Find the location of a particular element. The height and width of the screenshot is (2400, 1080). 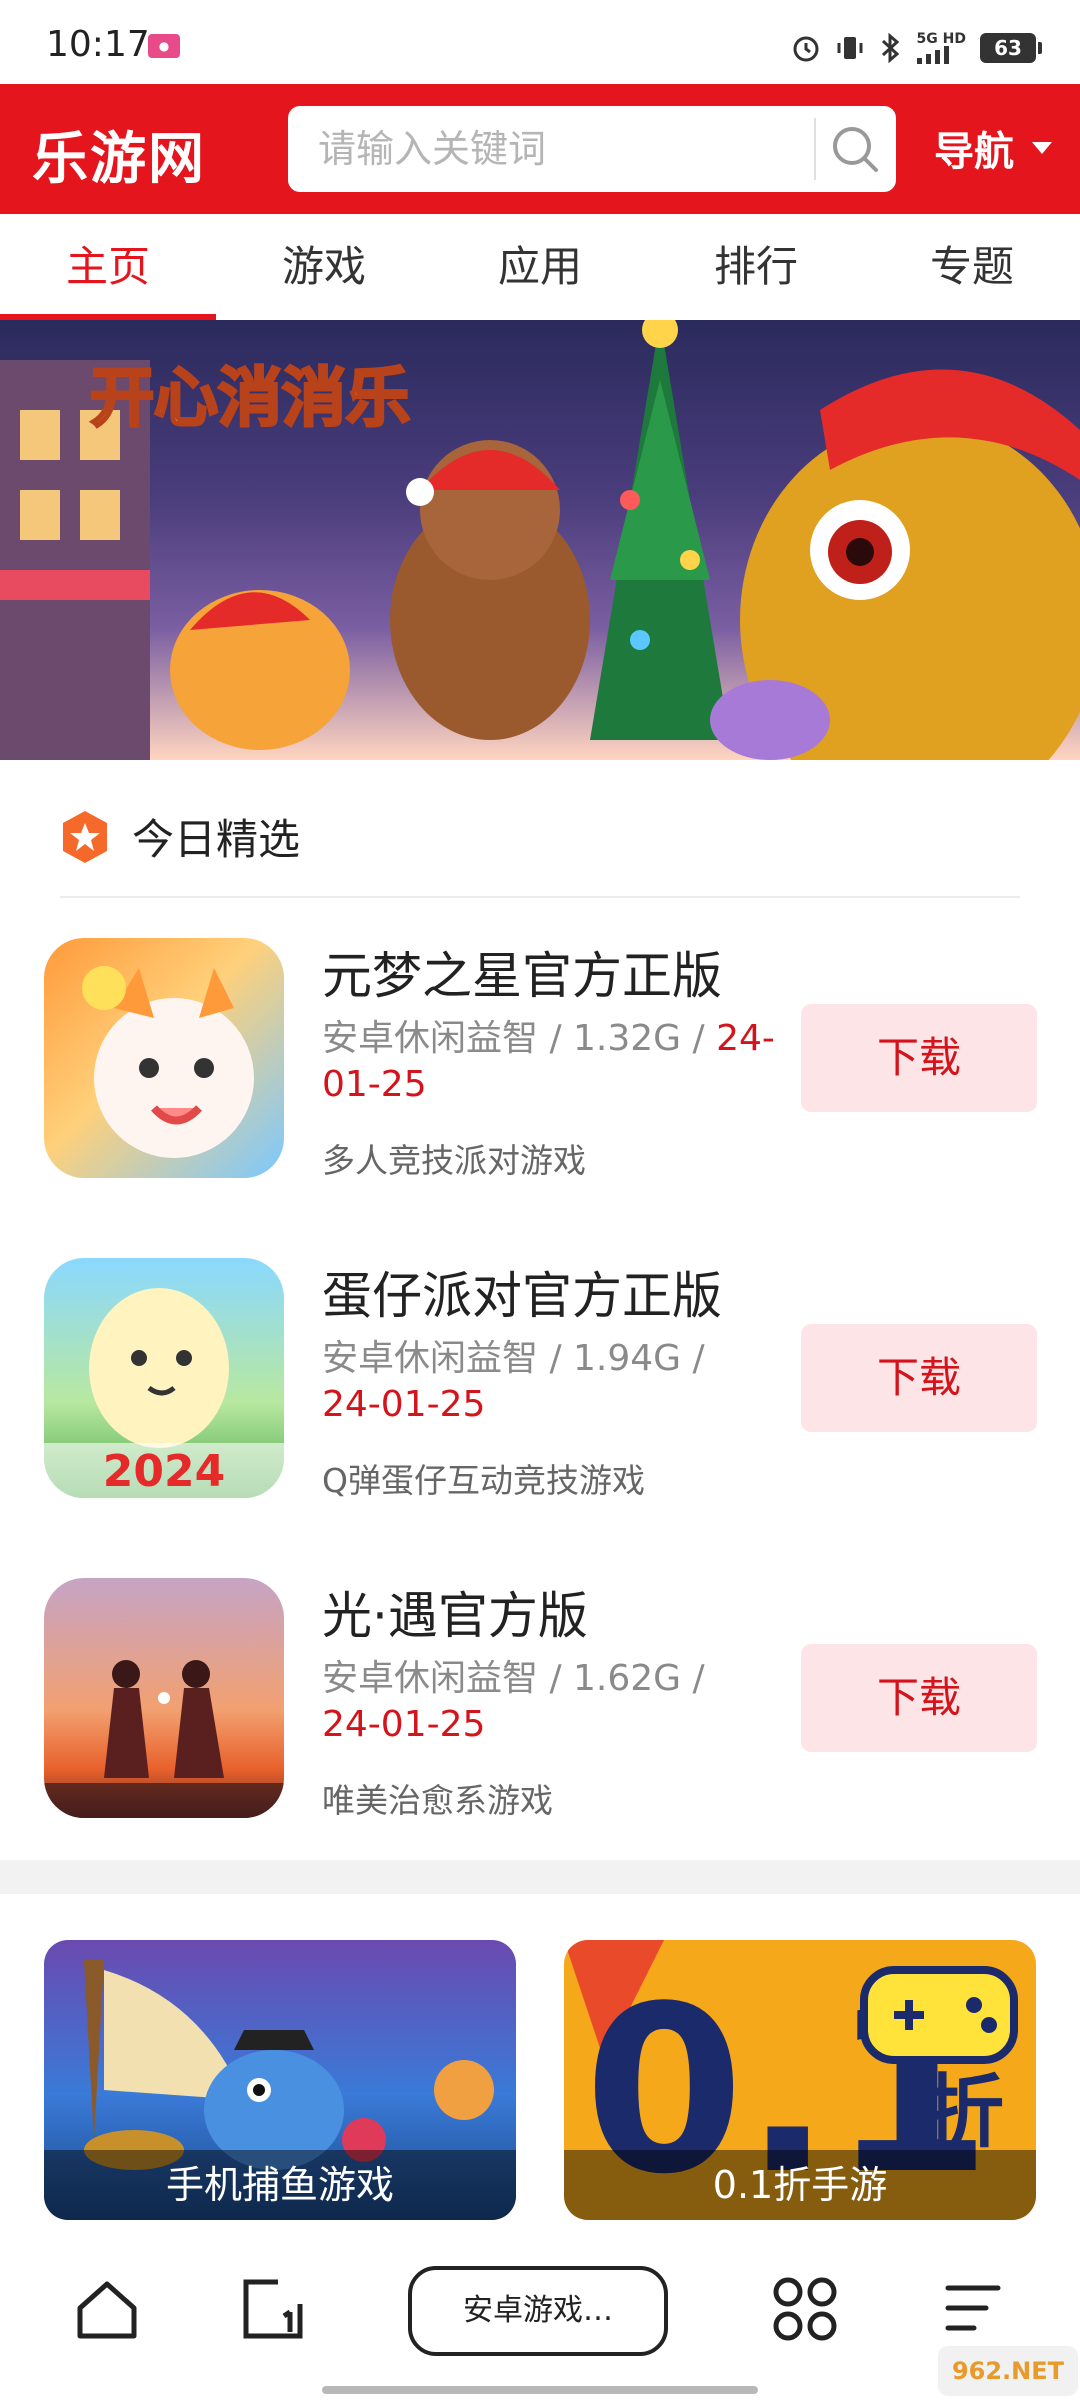

menu-button is located at coordinates (973, 2309).